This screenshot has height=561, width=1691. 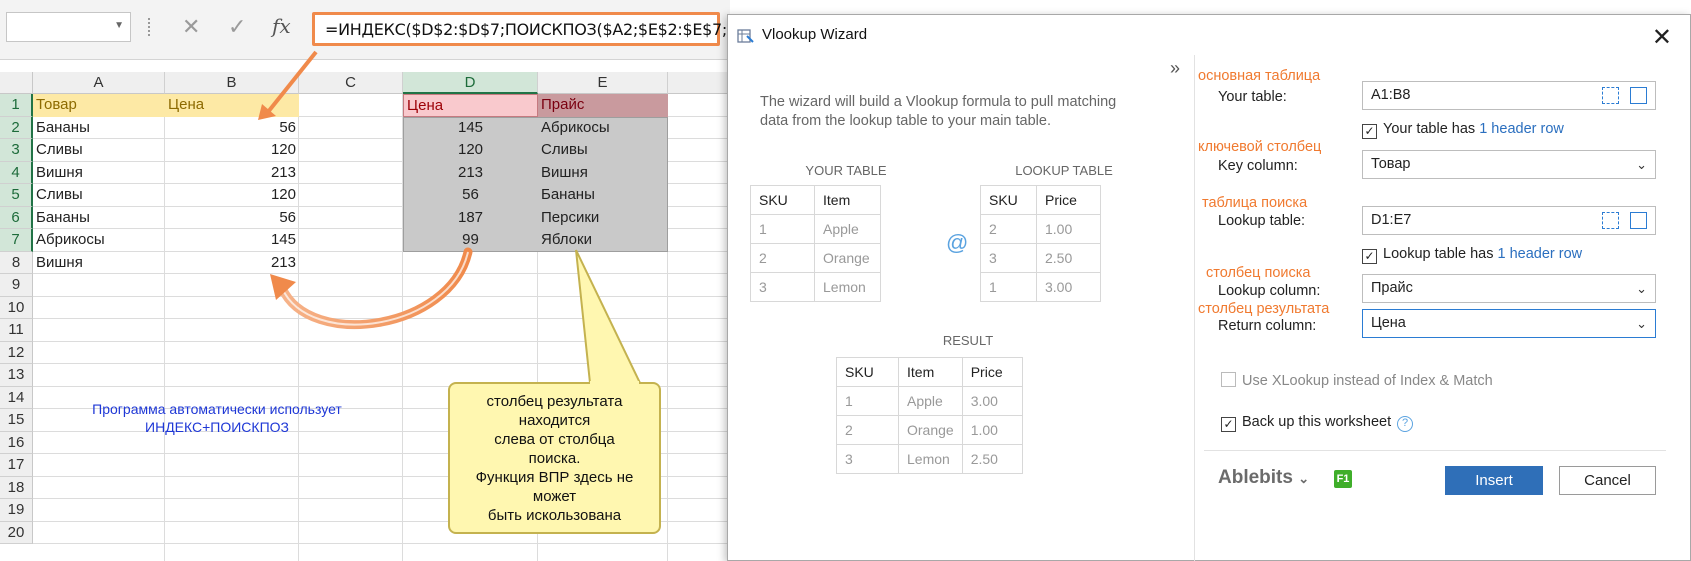 What do you see at coordinates (470, 173) in the screenshot?
I see `cell-d4: 213` at bounding box center [470, 173].